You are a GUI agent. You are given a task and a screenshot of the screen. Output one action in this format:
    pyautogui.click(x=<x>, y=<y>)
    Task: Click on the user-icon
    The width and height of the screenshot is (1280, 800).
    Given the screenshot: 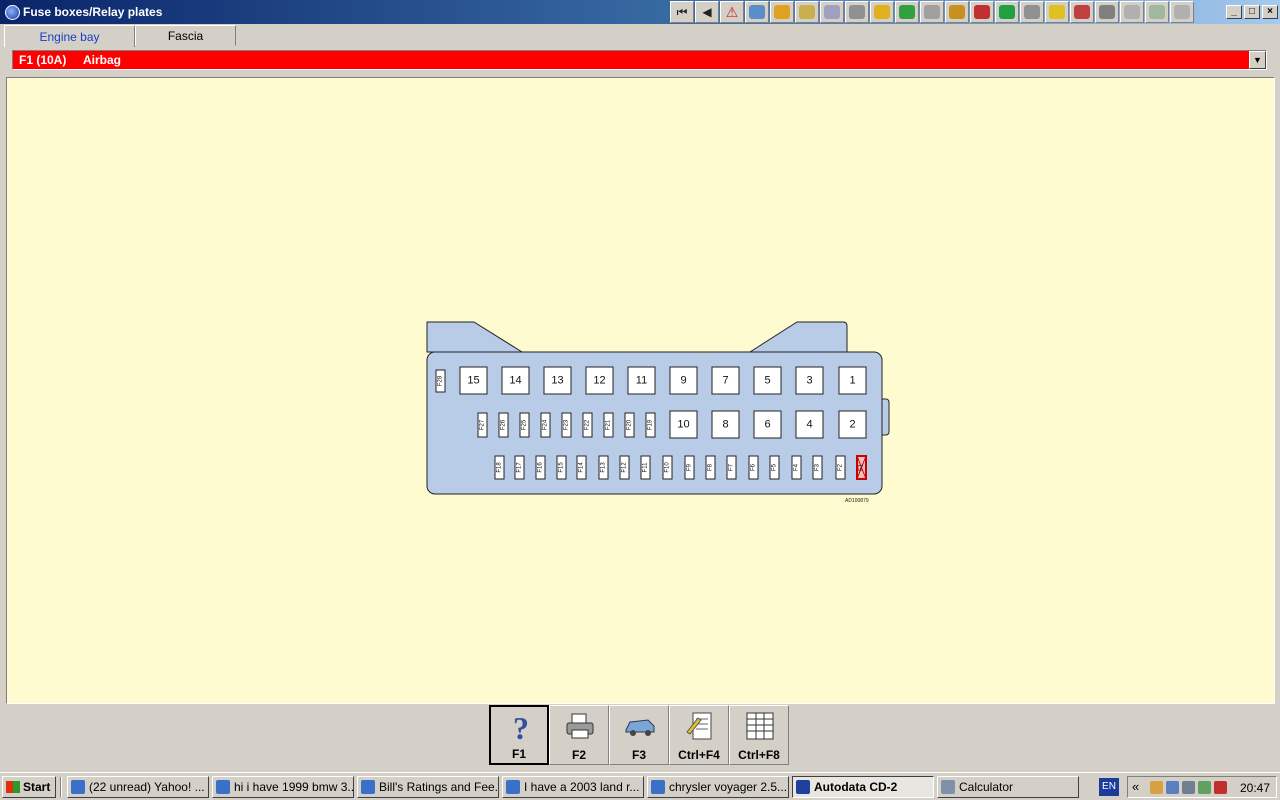 What is the action you would take?
    pyautogui.click(x=1156, y=787)
    